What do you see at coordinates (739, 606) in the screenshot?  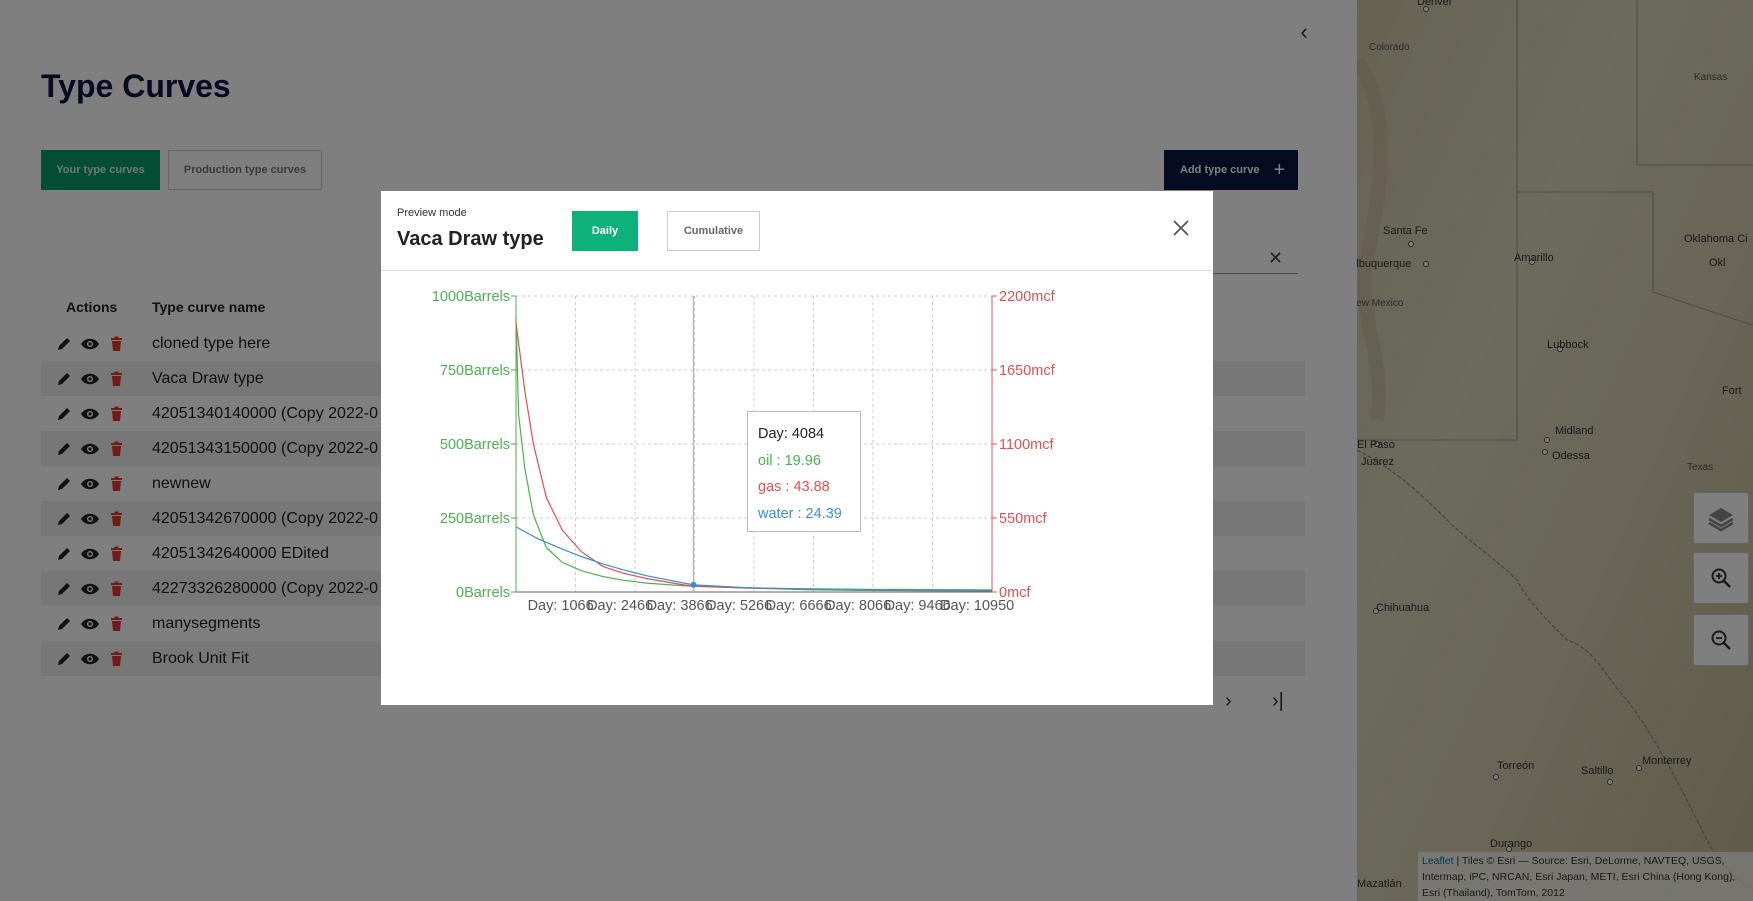 I see `x-axis-tick-label: Day: 5266` at bounding box center [739, 606].